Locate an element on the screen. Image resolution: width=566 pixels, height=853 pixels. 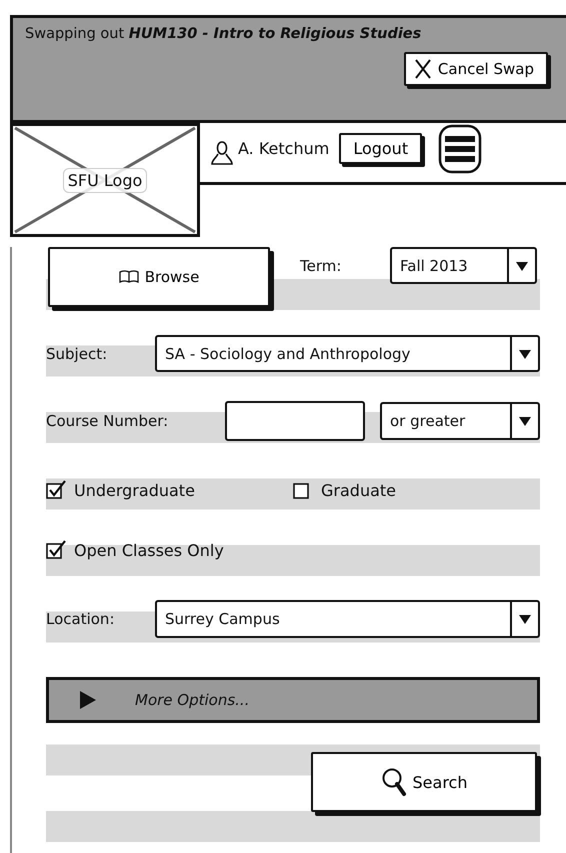
subject-label: Subject: is located at coordinates (77, 353).